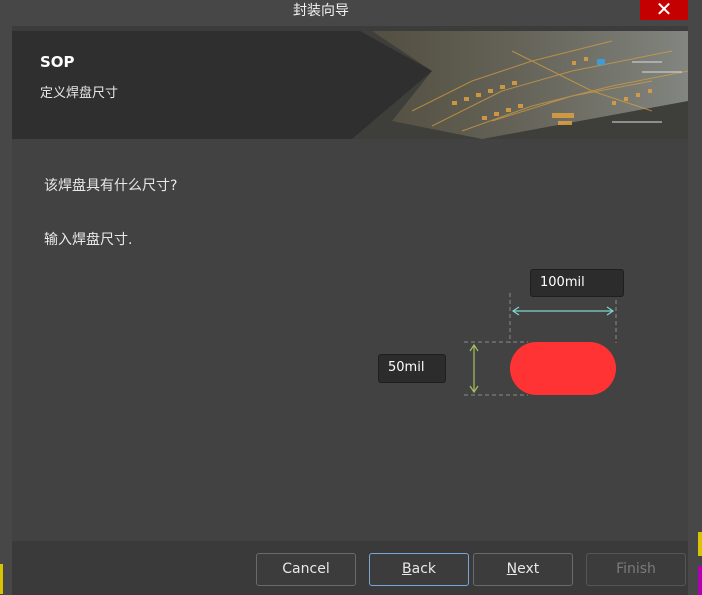  Describe the element at coordinates (636, 569) in the screenshot. I see `finish-button: Finish` at that location.